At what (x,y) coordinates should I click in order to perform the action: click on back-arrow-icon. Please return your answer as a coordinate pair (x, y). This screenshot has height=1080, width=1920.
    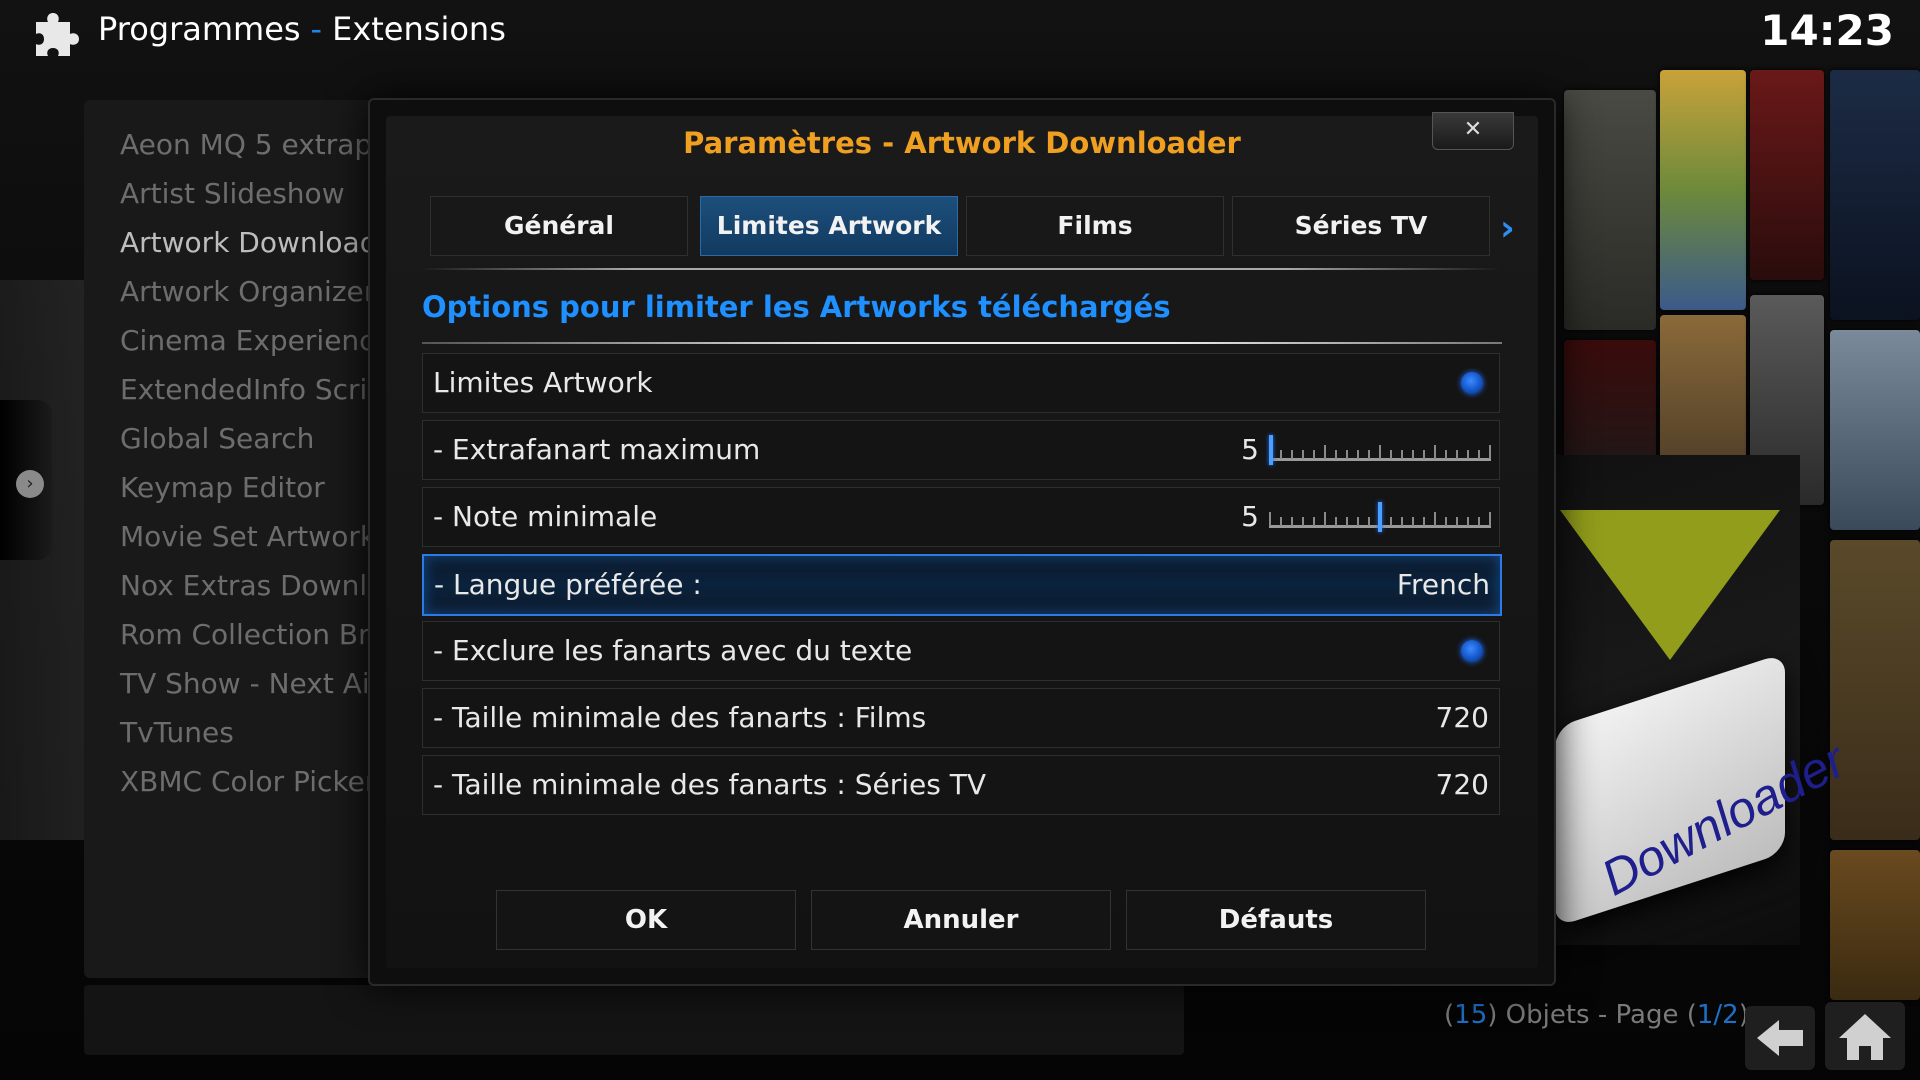
    Looking at the image, I should click on (1780, 1038).